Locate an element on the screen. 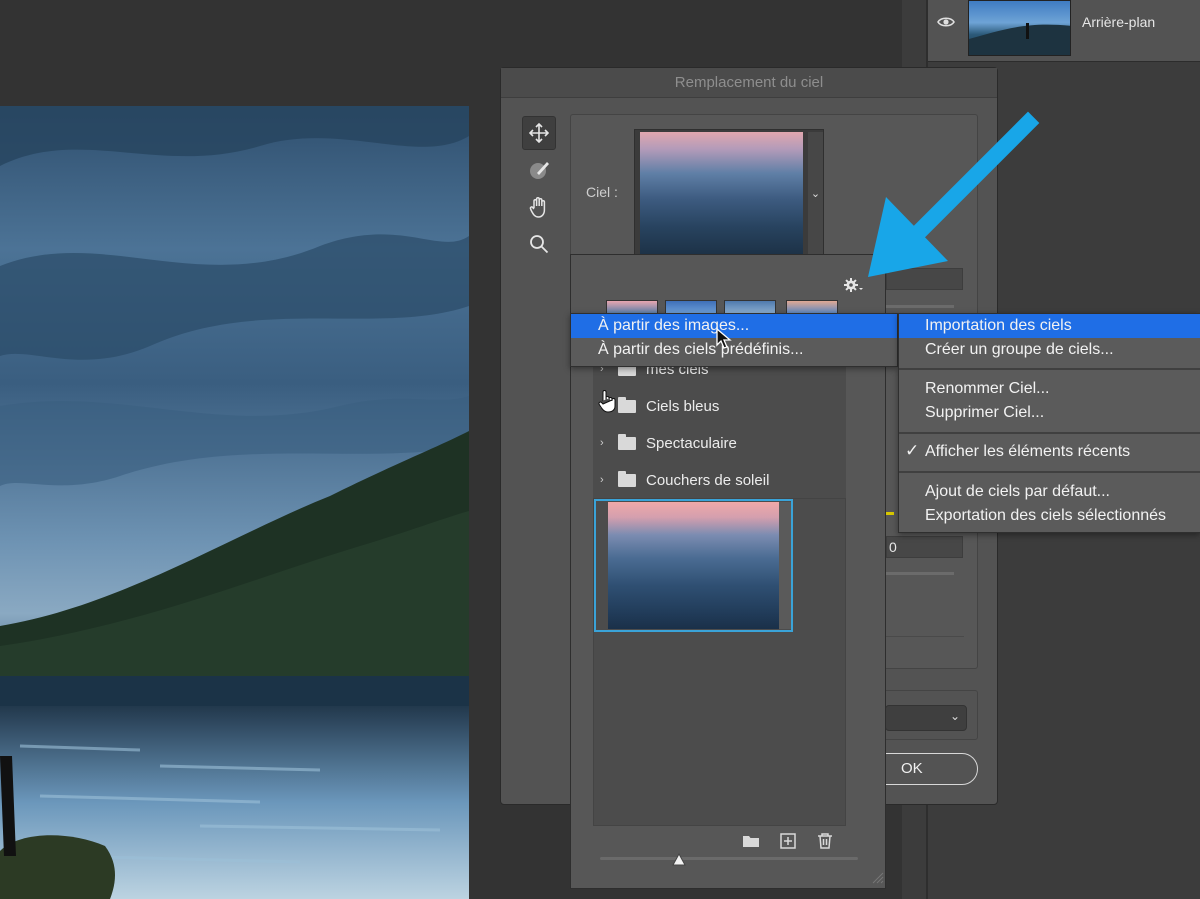  folder-row: › Spectaculaire is located at coordinates (668, 443).